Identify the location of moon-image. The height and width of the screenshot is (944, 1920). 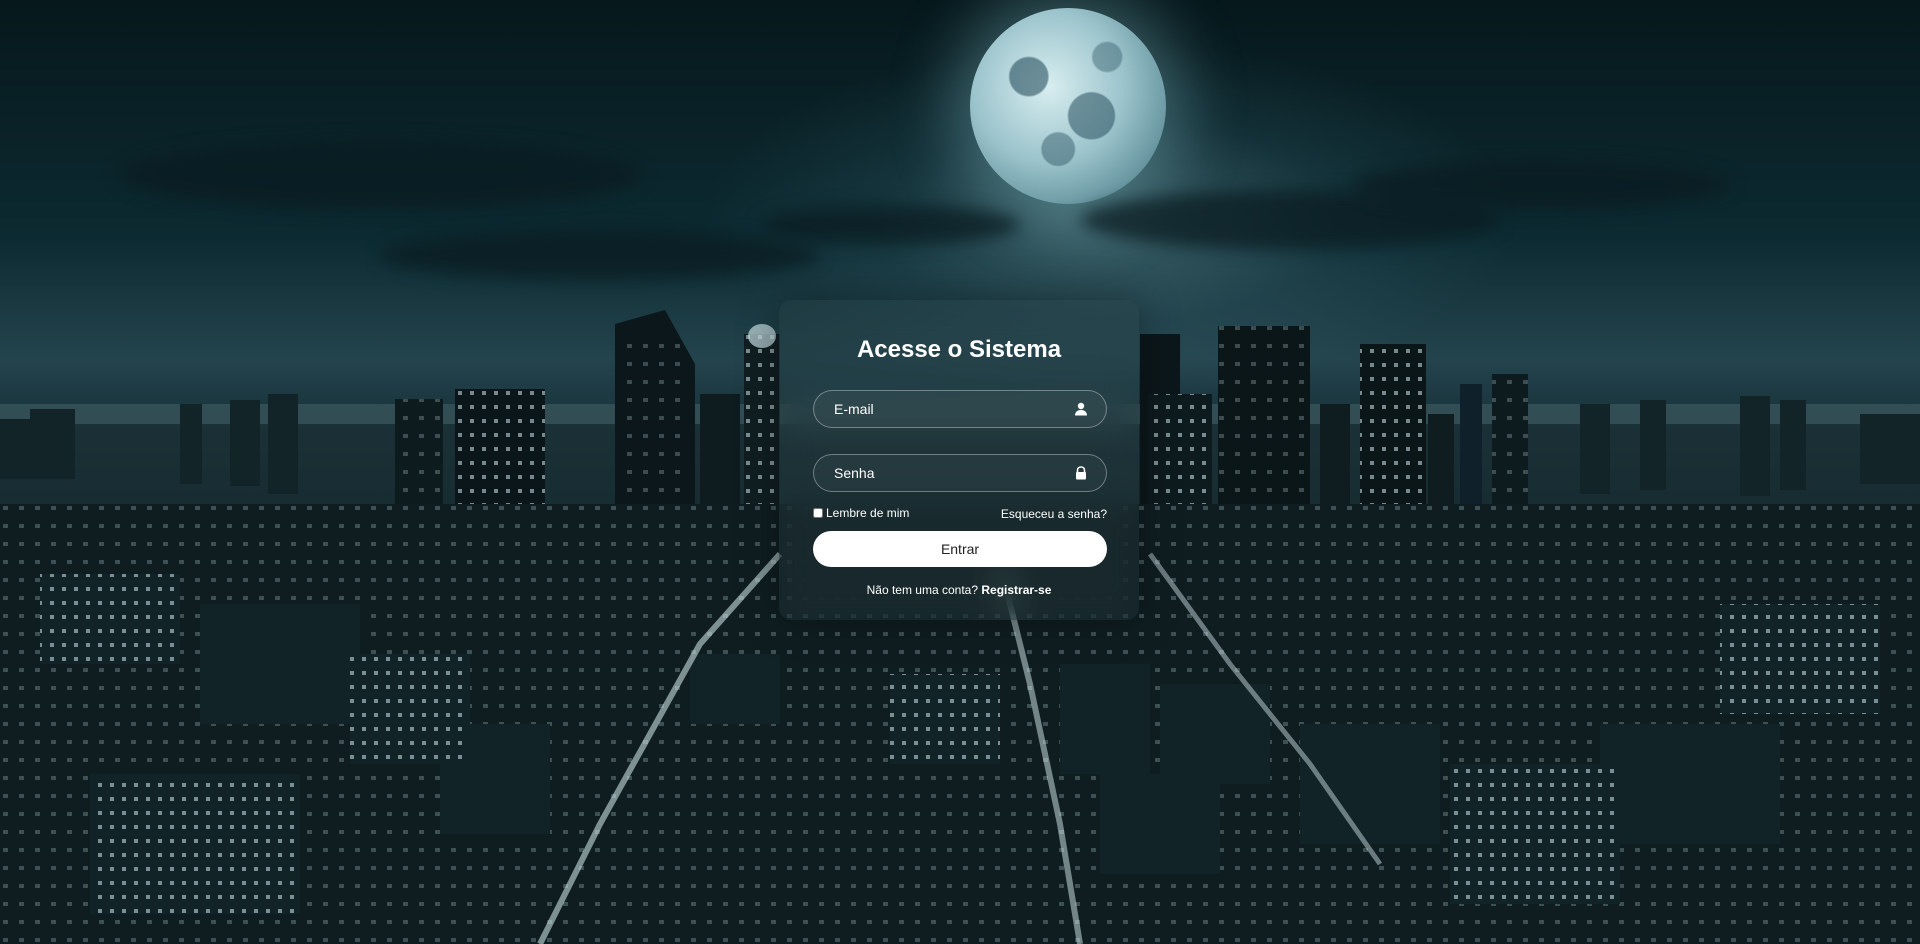
(1068, 106).